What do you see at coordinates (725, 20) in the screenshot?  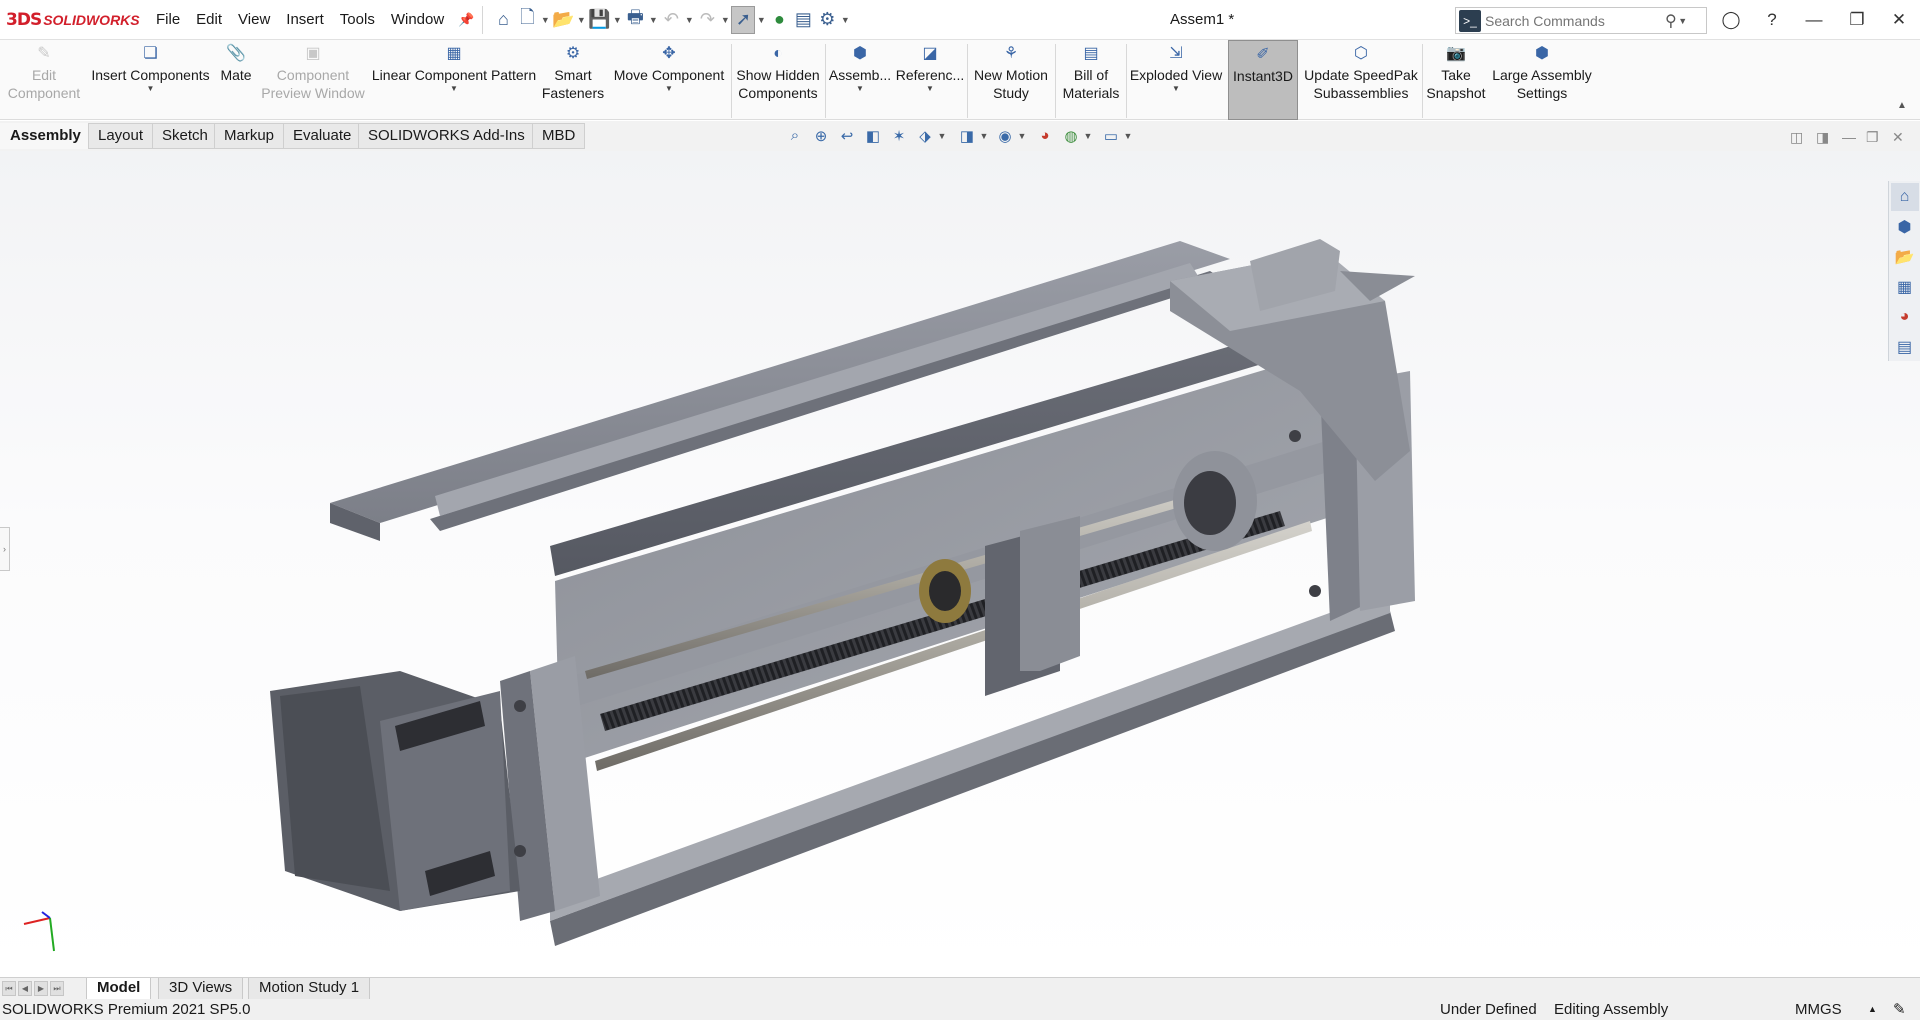 I see `redo-dropdown-icon: ▼` at bounding box center [725, 20].